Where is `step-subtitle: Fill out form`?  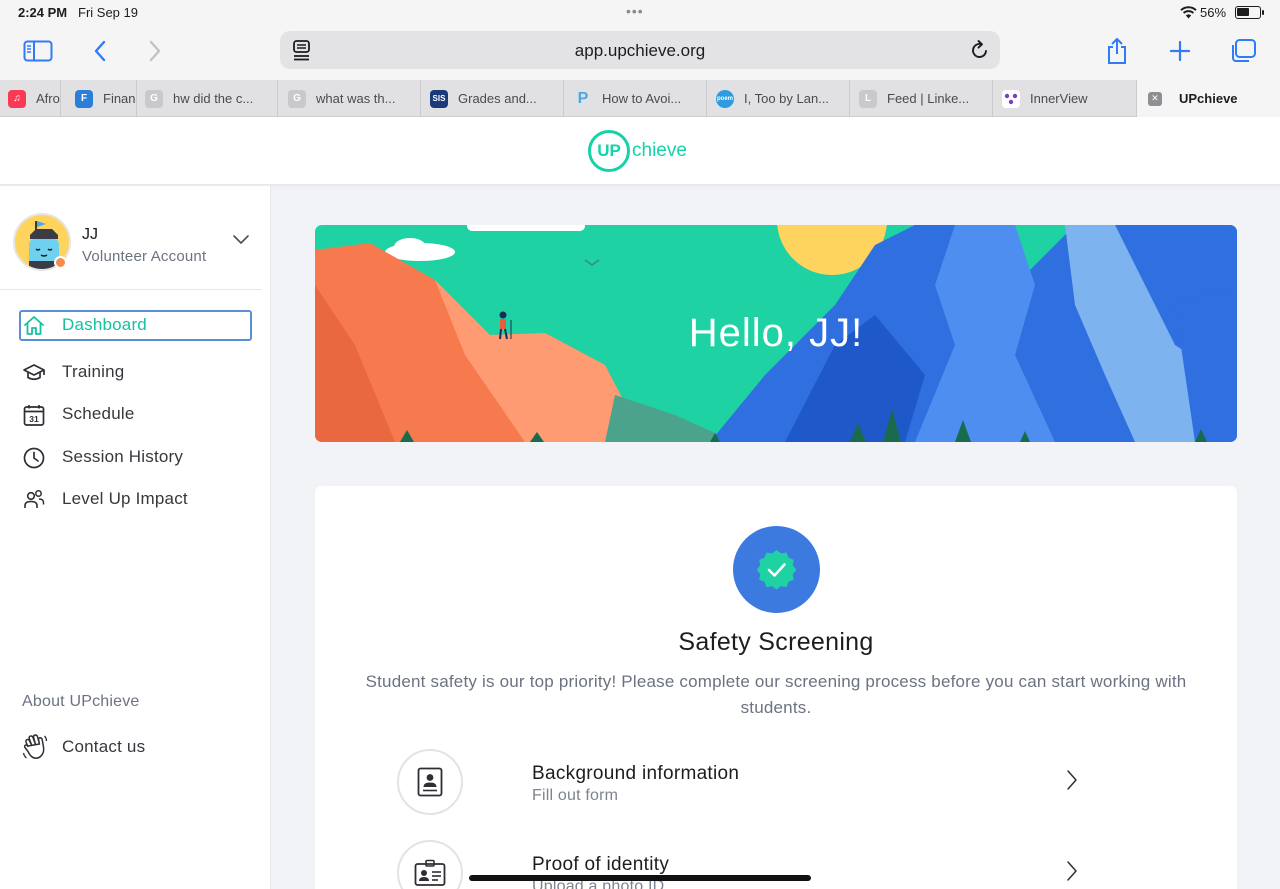 step-subtitle: Fill out form is located at coordinates (575, 795).